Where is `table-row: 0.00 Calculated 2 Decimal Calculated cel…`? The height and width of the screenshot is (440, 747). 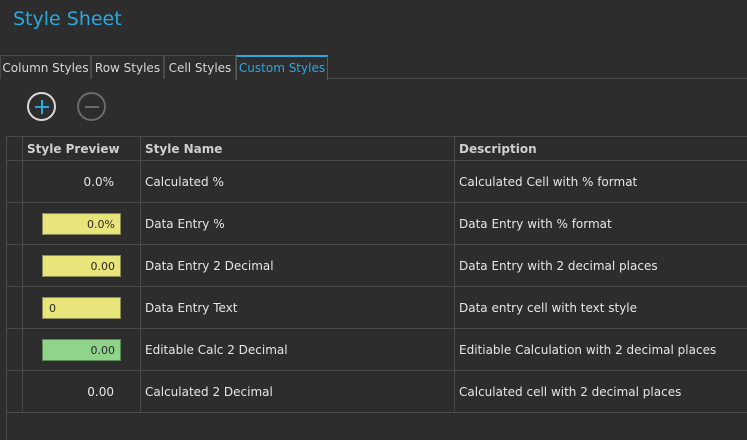
table-row: 0.00 Calculated 2 Decimal Calculated cel… is located at coordinates (377, 392).